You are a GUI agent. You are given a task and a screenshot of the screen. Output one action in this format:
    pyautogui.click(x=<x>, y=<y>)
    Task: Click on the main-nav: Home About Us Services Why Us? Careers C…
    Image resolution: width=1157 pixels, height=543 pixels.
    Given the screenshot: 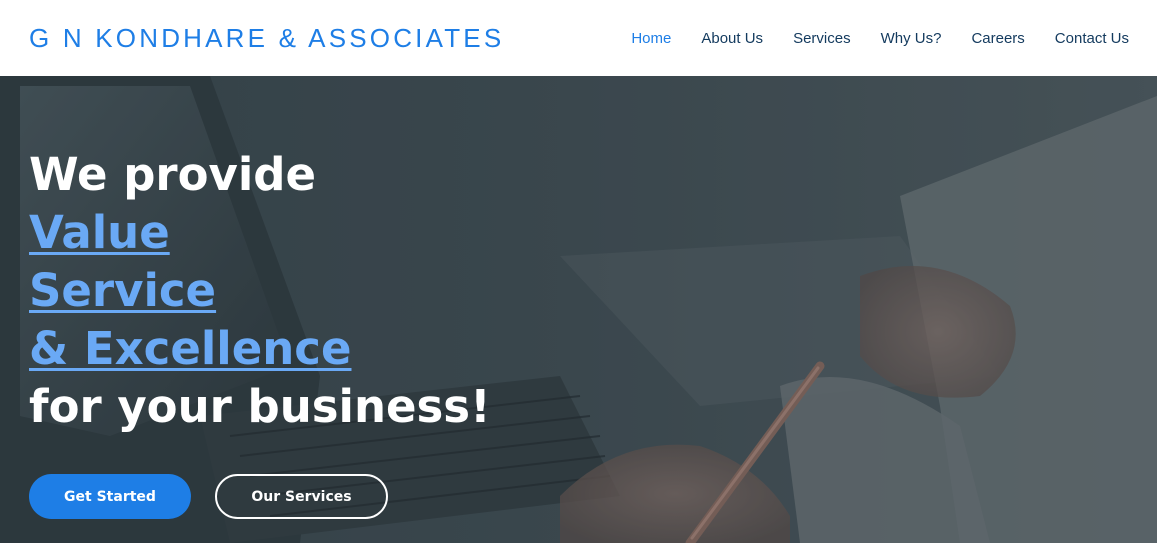 What is the action you would take?
    pyautogui.click(x=865, y=38)
    